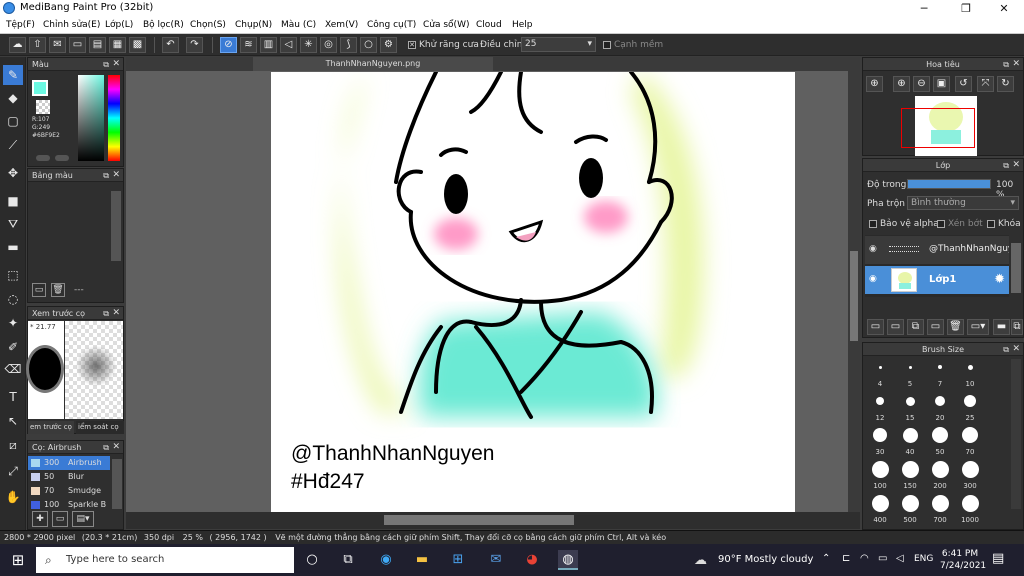 This screenshot has width=1024, height=576. What do you see at coordinates (522, 25) in the screenshot?
I see `menu-help: Help` at bounding box center [522, 25].